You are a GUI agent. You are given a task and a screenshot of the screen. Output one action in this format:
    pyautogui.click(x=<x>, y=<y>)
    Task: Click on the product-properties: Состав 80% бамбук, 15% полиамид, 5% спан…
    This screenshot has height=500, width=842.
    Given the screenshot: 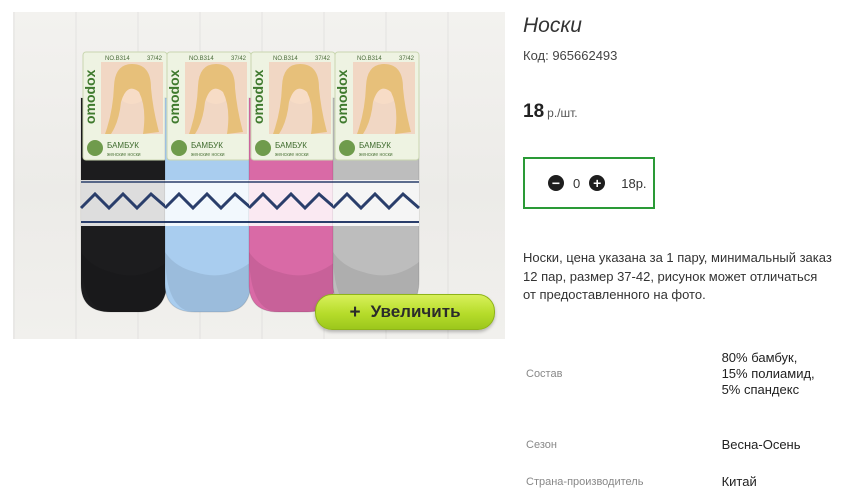 What is the action you would take?
    pyautogui.click(x=673, y=411)
    